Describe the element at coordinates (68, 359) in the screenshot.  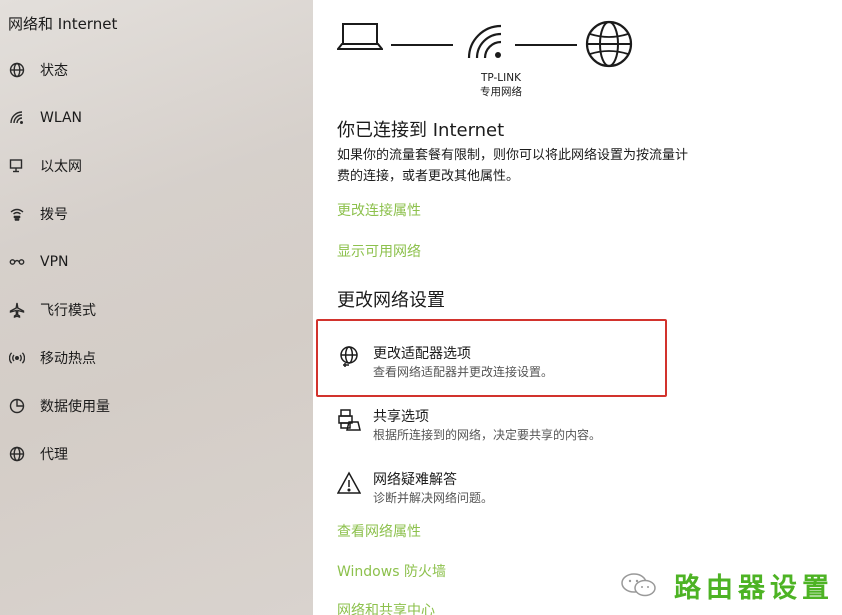
I see `sidebar-item-label: 移动热点` at that location.